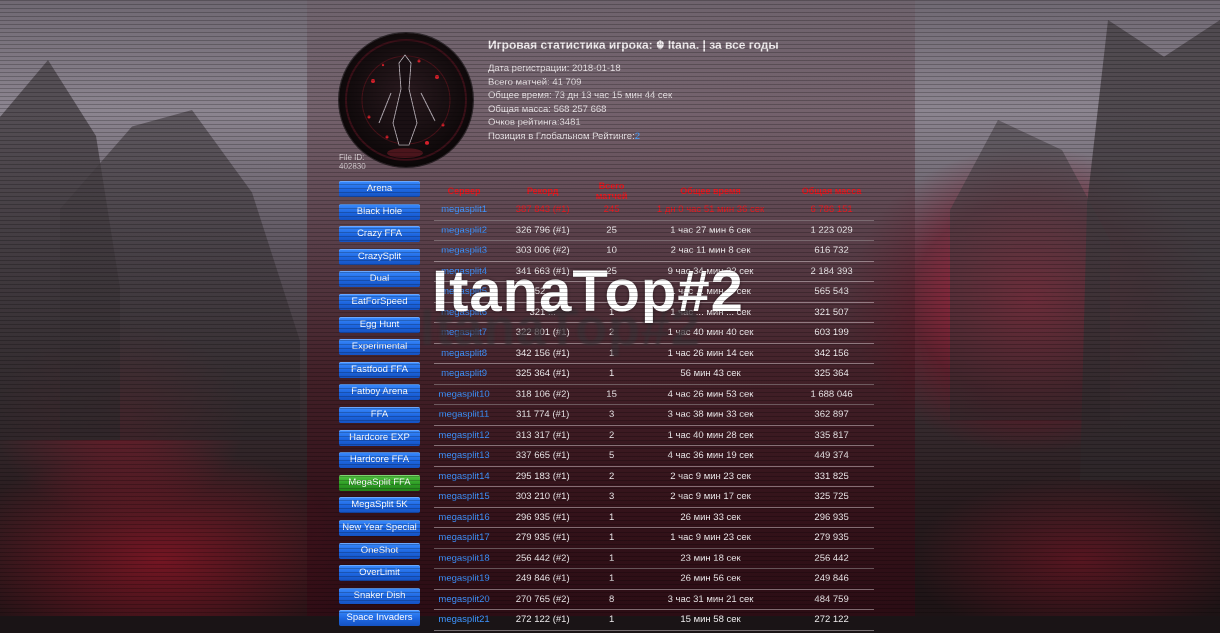  I want to click on mass-cell: 331 825, so click(831, 476).